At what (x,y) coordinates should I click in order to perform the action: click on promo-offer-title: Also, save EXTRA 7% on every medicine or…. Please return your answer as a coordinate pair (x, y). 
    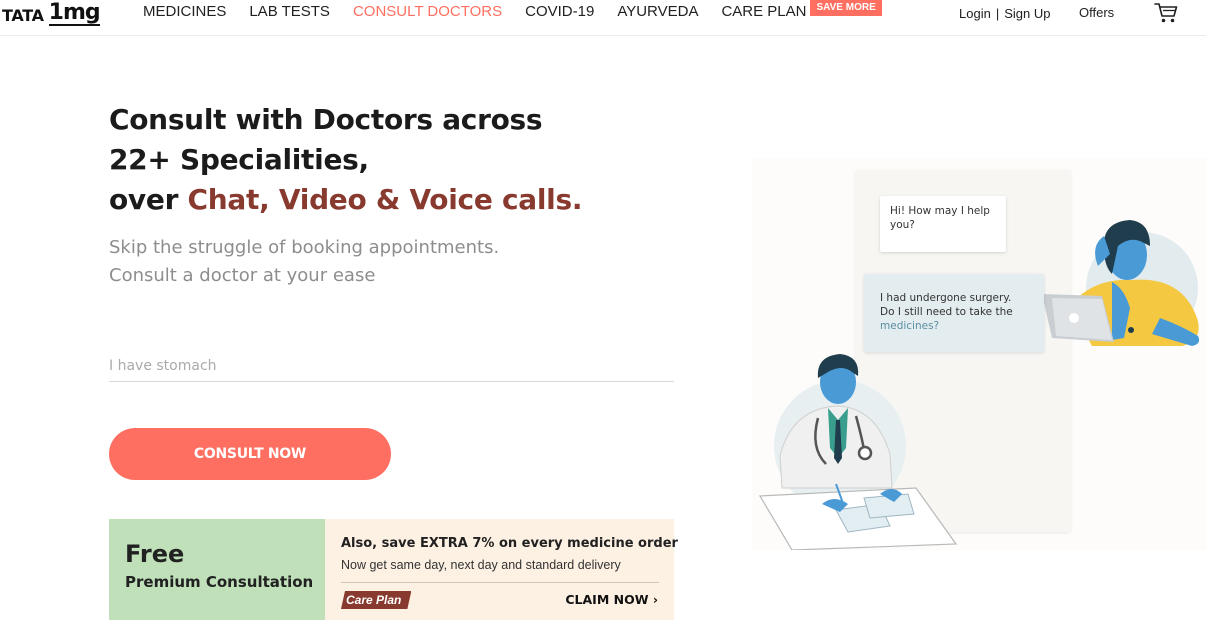
    Looking at the image, I should click on (509, 543).